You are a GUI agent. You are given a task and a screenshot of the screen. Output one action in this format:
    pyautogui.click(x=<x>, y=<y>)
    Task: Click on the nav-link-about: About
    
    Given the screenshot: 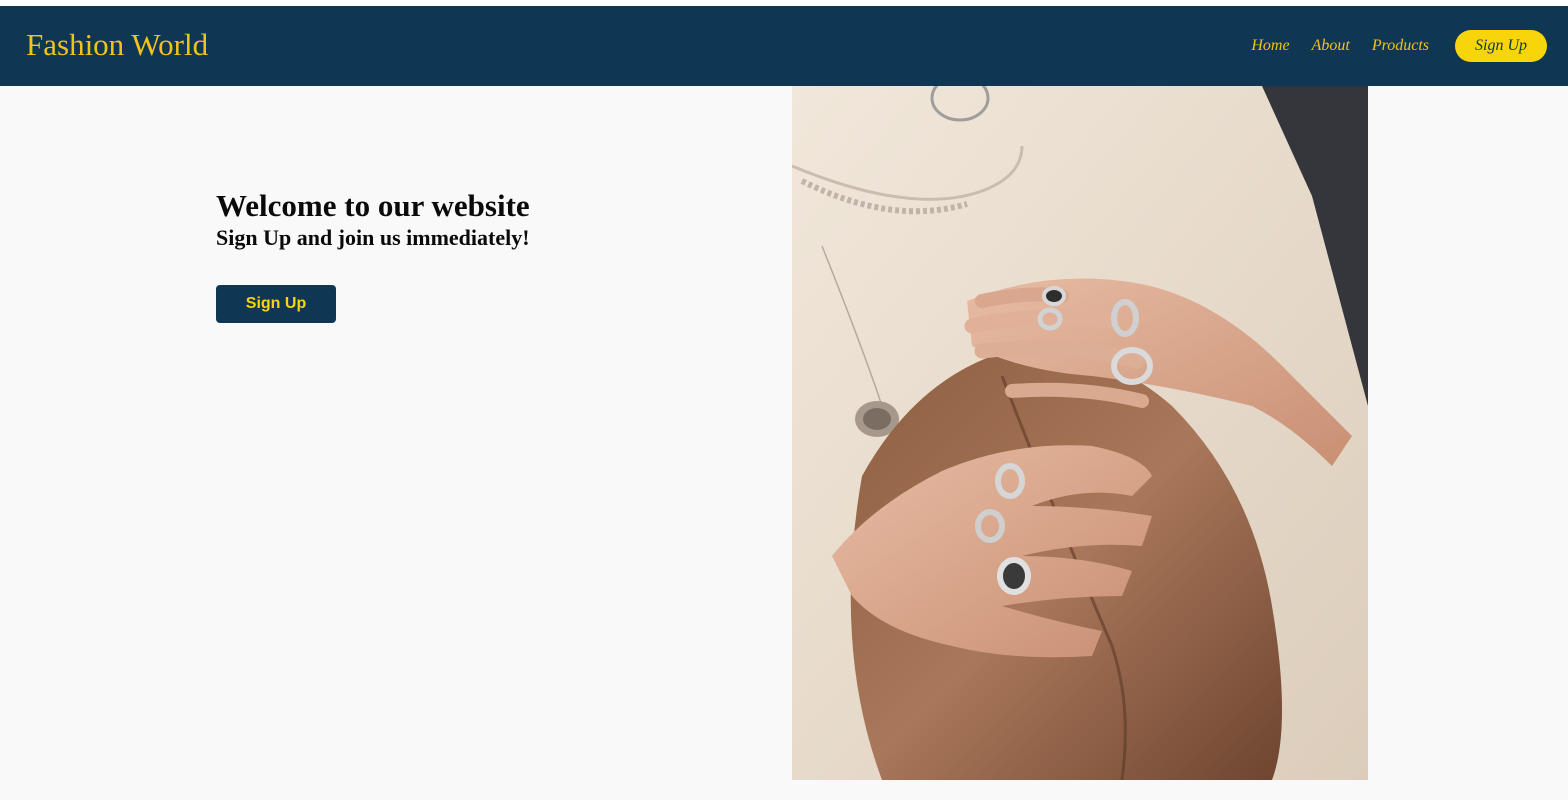 What is the action you would take?
    pyautogui.click(x=1331, y=46)
    